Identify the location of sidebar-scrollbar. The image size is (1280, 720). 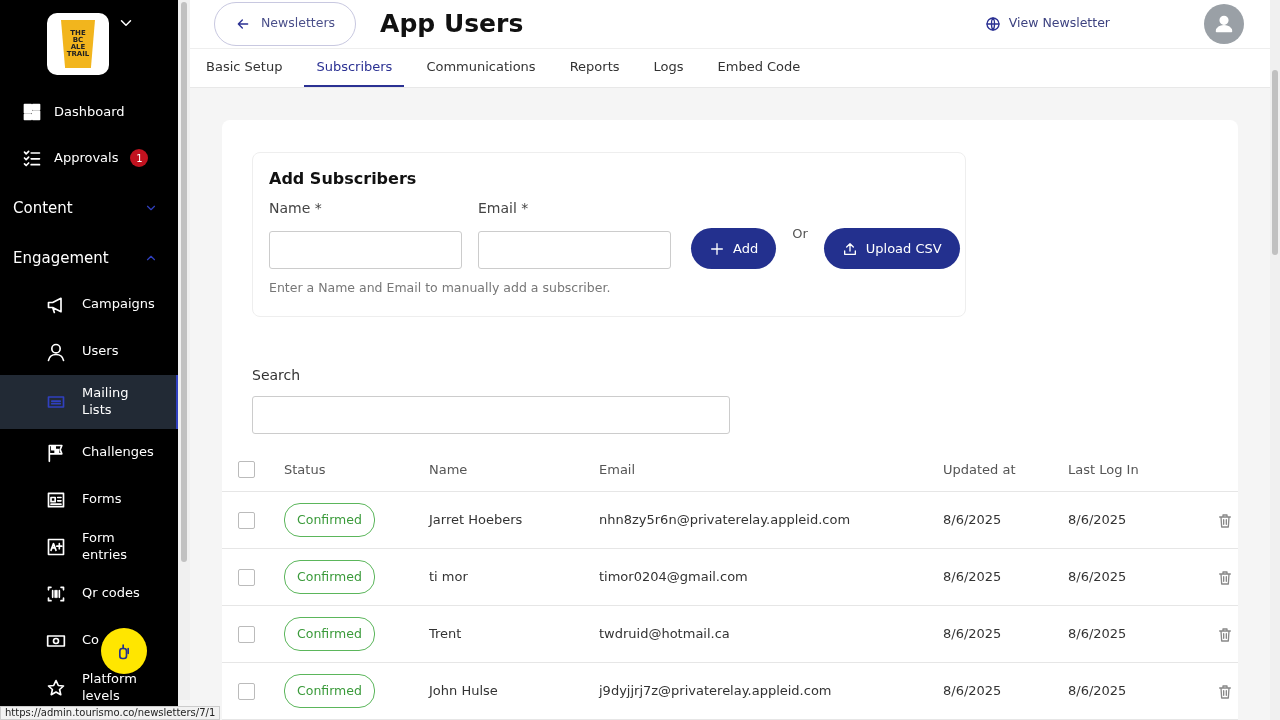
(184, 350).